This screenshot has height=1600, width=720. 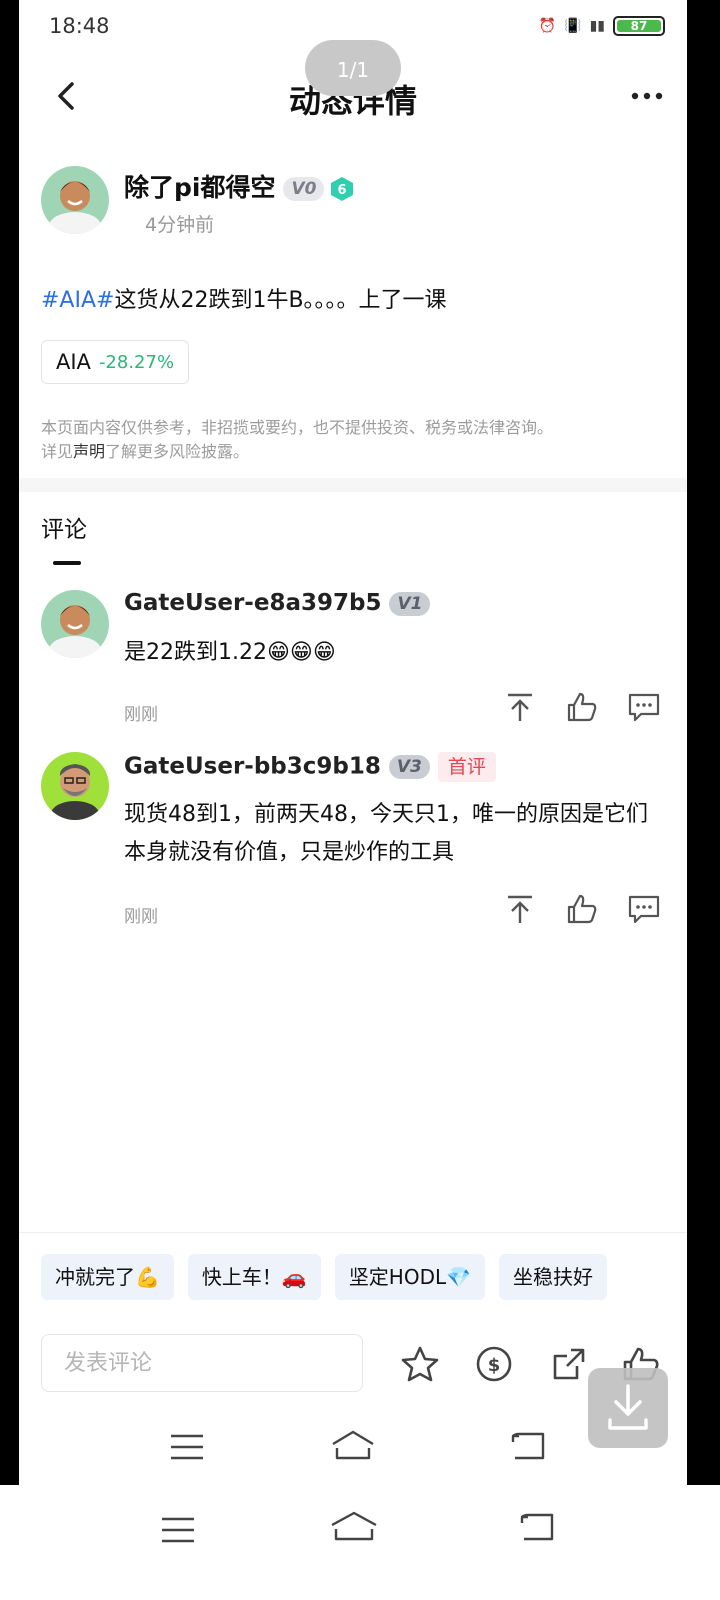 What do you see at coordinates (280, 300) in the screenshot?
I see `post-text: 这货从22跌到1牛B。。。。上了一课` at bounding box center [280, 300].